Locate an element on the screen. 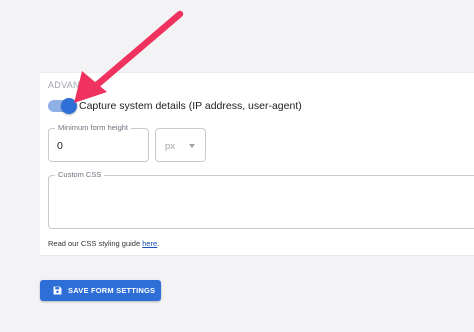 The image size is (474, 332). save-form-settings-label: SAVE FORM SETTINGS is located at coordinates (112, 290).